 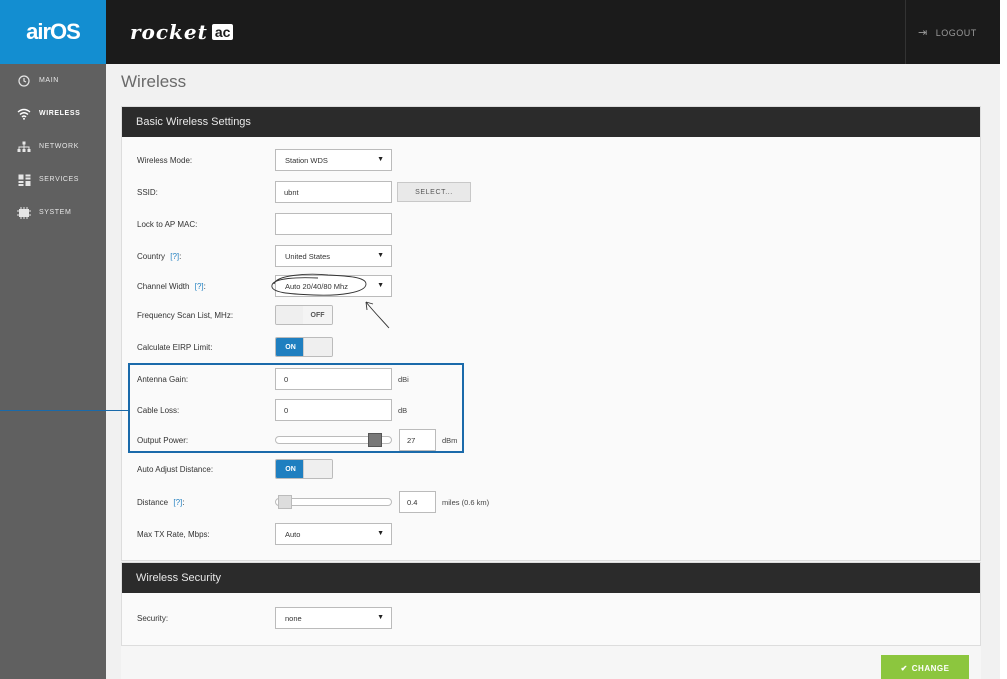 What do you see at coordinates (551, 604) in the screenshot?
I see `wireless-security-panel: Wireless Security Security: none ▼` at bounding box center [551, 604].